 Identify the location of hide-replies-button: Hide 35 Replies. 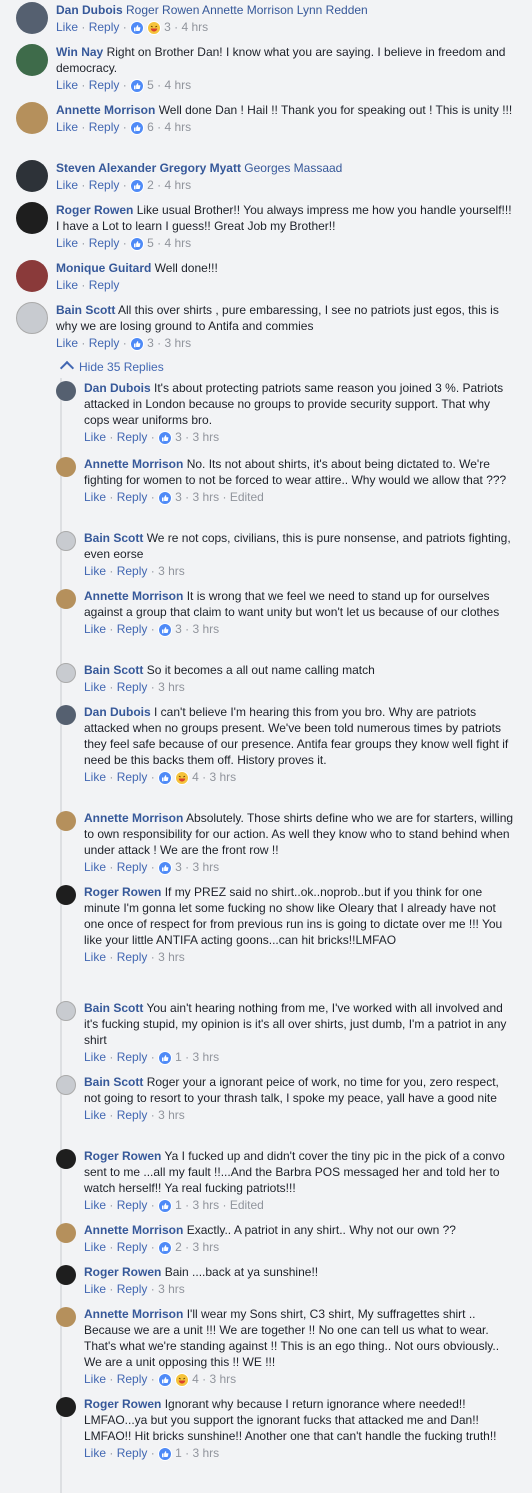
(111, 368).